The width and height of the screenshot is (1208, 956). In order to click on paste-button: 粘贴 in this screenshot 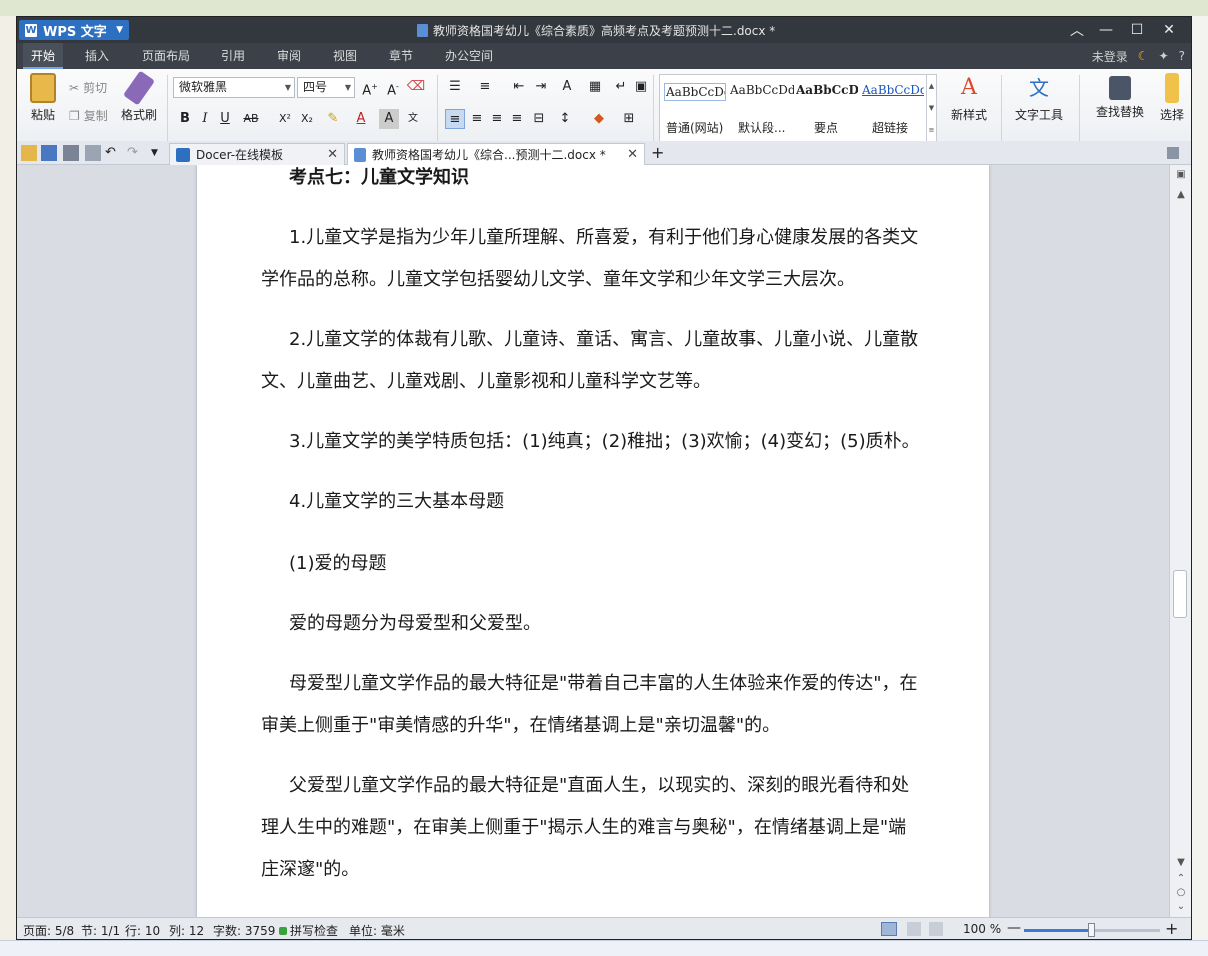, I will do `click(43, 98)`.